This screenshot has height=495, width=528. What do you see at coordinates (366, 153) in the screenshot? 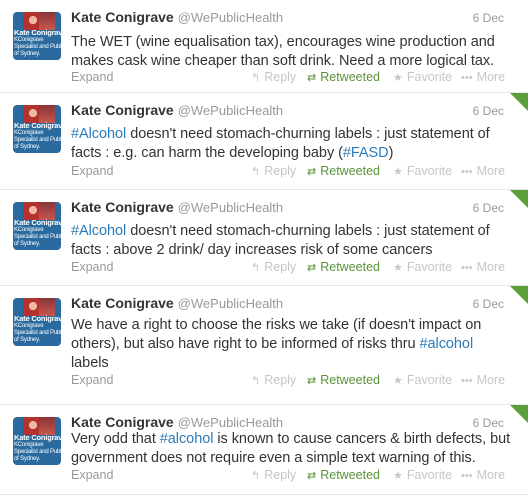
I see `hashtag-link: #FASD` at bounding box center [366, 153].